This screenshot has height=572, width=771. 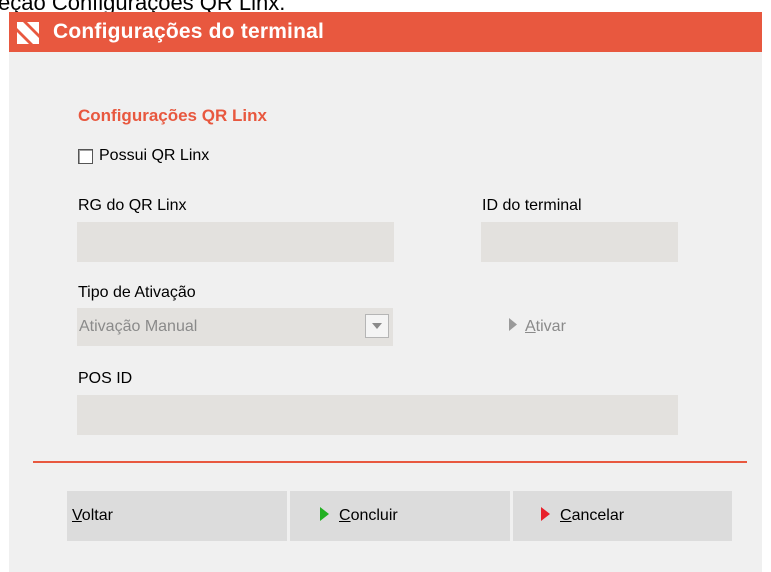 I want to click on green-play-icon, so click(x=329, y=516).